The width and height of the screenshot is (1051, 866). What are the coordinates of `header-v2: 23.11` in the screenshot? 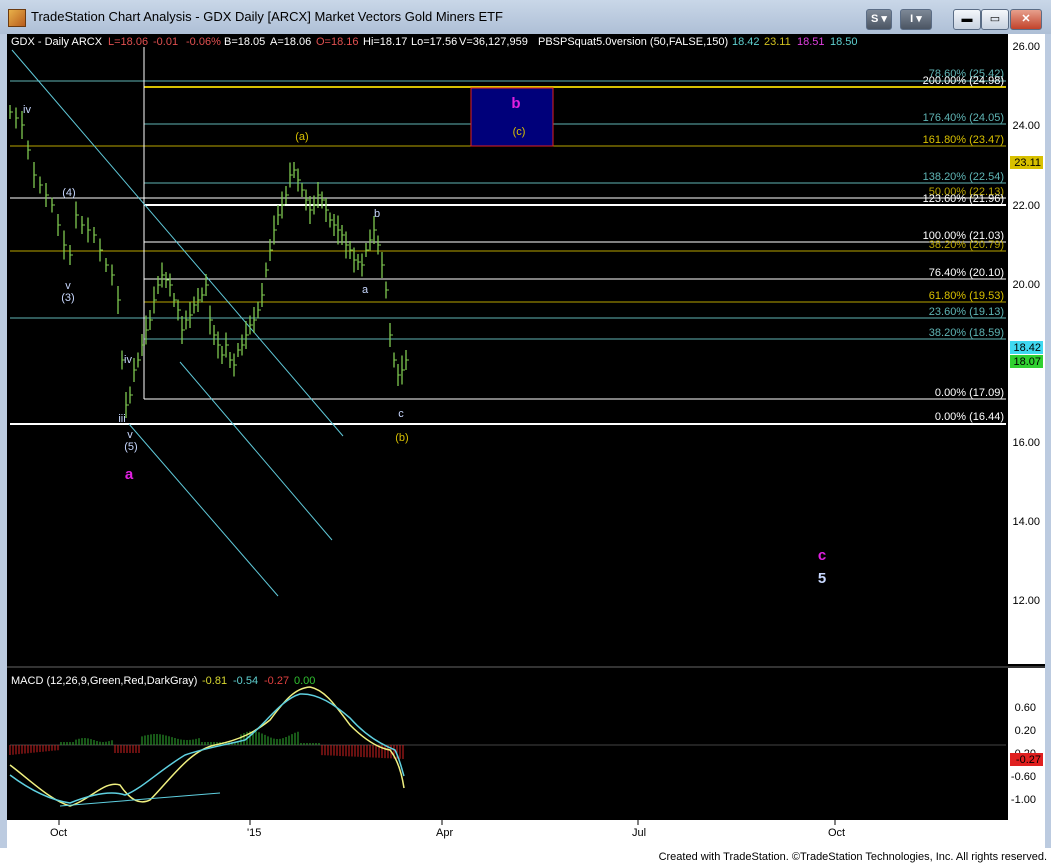 It's located at (777, 42).